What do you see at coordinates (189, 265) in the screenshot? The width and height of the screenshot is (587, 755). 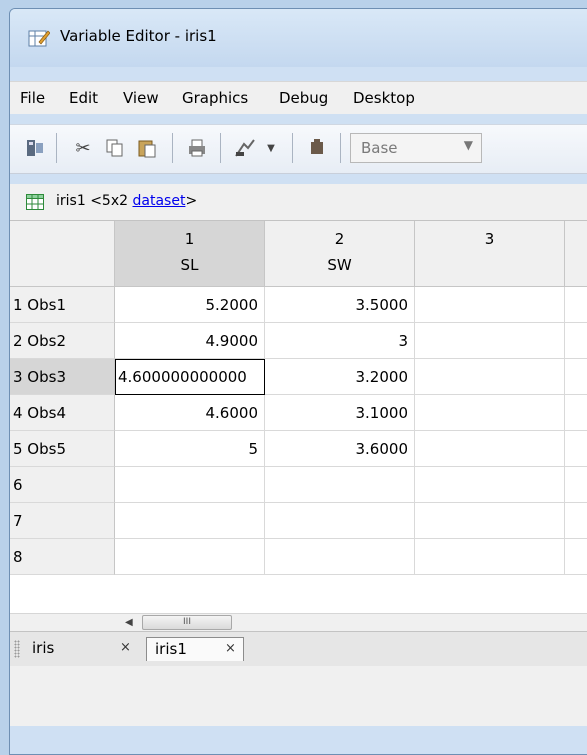 I see `column-name: SL` at bounding box center [189, 265].